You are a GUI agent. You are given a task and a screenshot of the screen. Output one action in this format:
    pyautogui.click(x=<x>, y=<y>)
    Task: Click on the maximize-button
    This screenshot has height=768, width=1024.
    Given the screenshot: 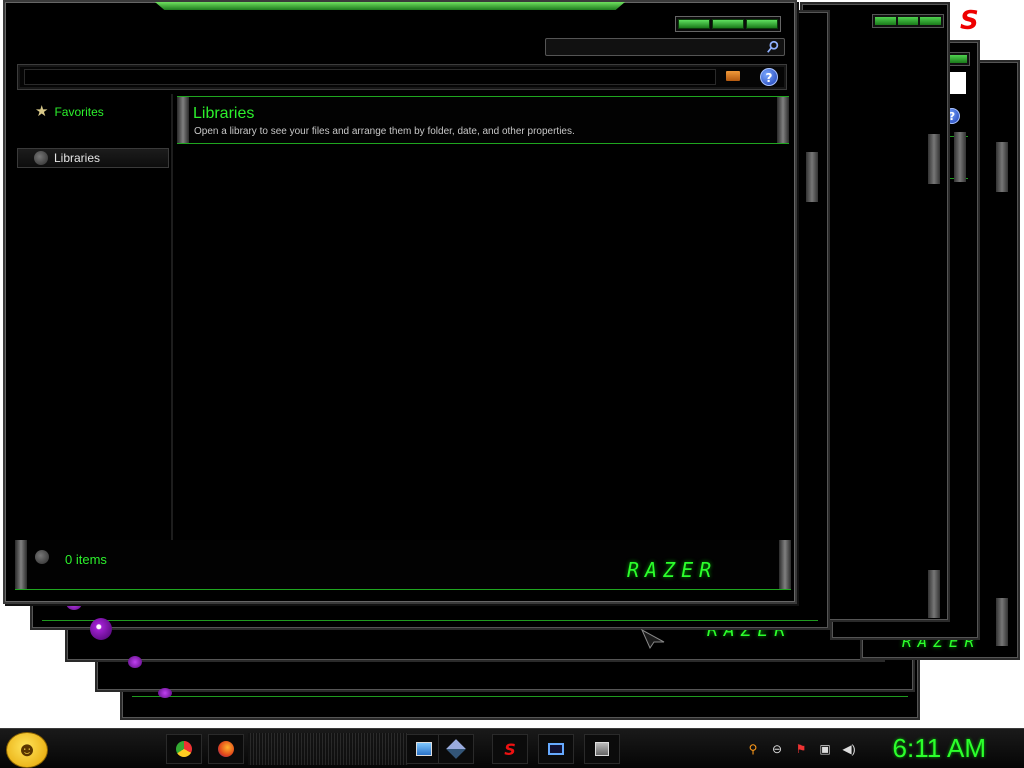 What is the action you would take?
    pyautogui.click(x=728, y=24)
    